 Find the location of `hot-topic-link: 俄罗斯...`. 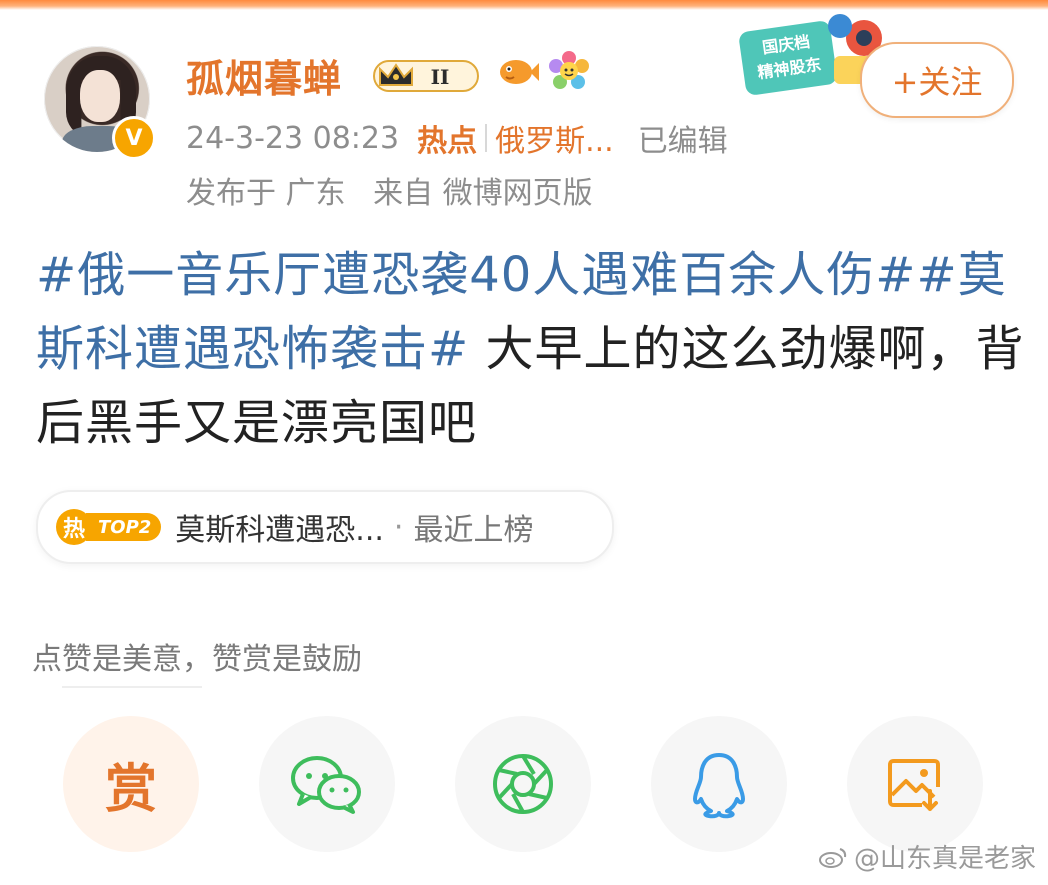

hot-topic-link: 俄罗斯... is located at coordinates (554, 138).